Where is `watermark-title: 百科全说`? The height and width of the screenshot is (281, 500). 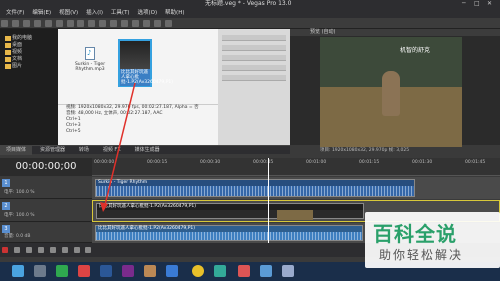
watermark-title: 百科全说 is located at coordinates (415, 234).